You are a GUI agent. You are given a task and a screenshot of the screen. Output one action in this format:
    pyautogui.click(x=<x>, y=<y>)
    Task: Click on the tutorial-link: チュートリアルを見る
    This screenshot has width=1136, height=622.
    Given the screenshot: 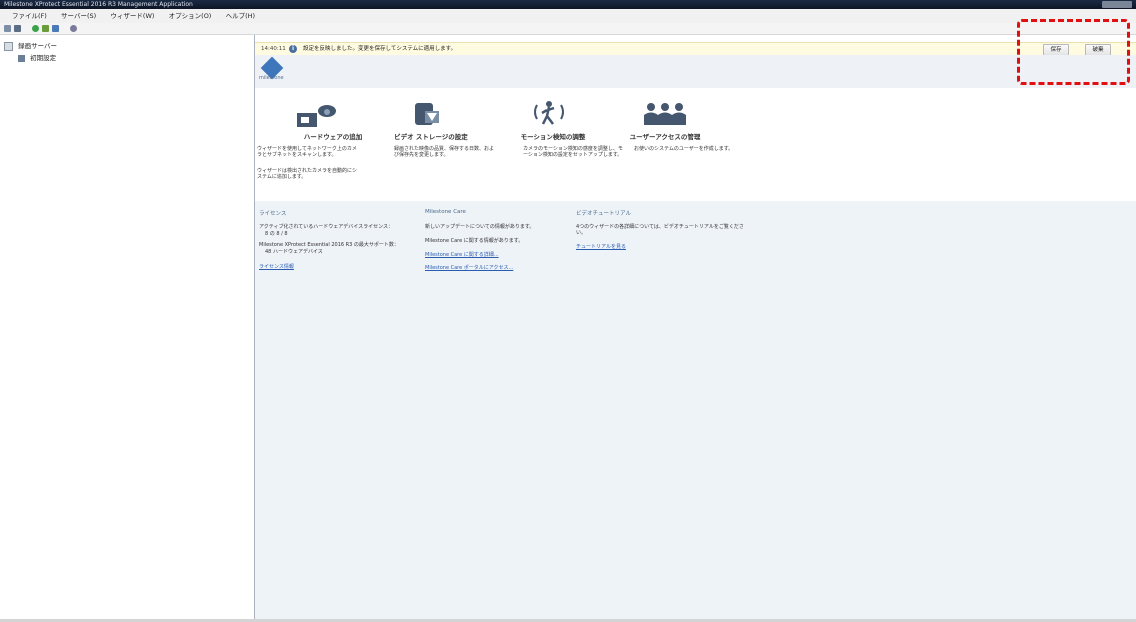 What is the action you would take?
    pyautogui.click(x=601, y=246)
    